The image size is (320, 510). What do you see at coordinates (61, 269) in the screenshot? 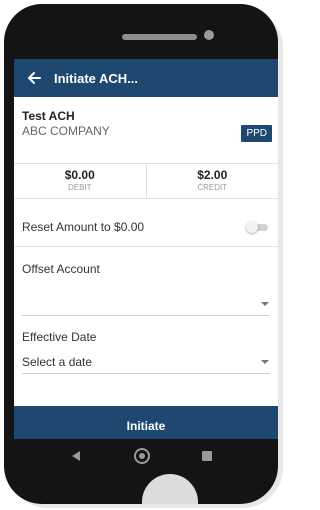
I see `offset-account-label: Offset Account` at bounding box center [61, 269].